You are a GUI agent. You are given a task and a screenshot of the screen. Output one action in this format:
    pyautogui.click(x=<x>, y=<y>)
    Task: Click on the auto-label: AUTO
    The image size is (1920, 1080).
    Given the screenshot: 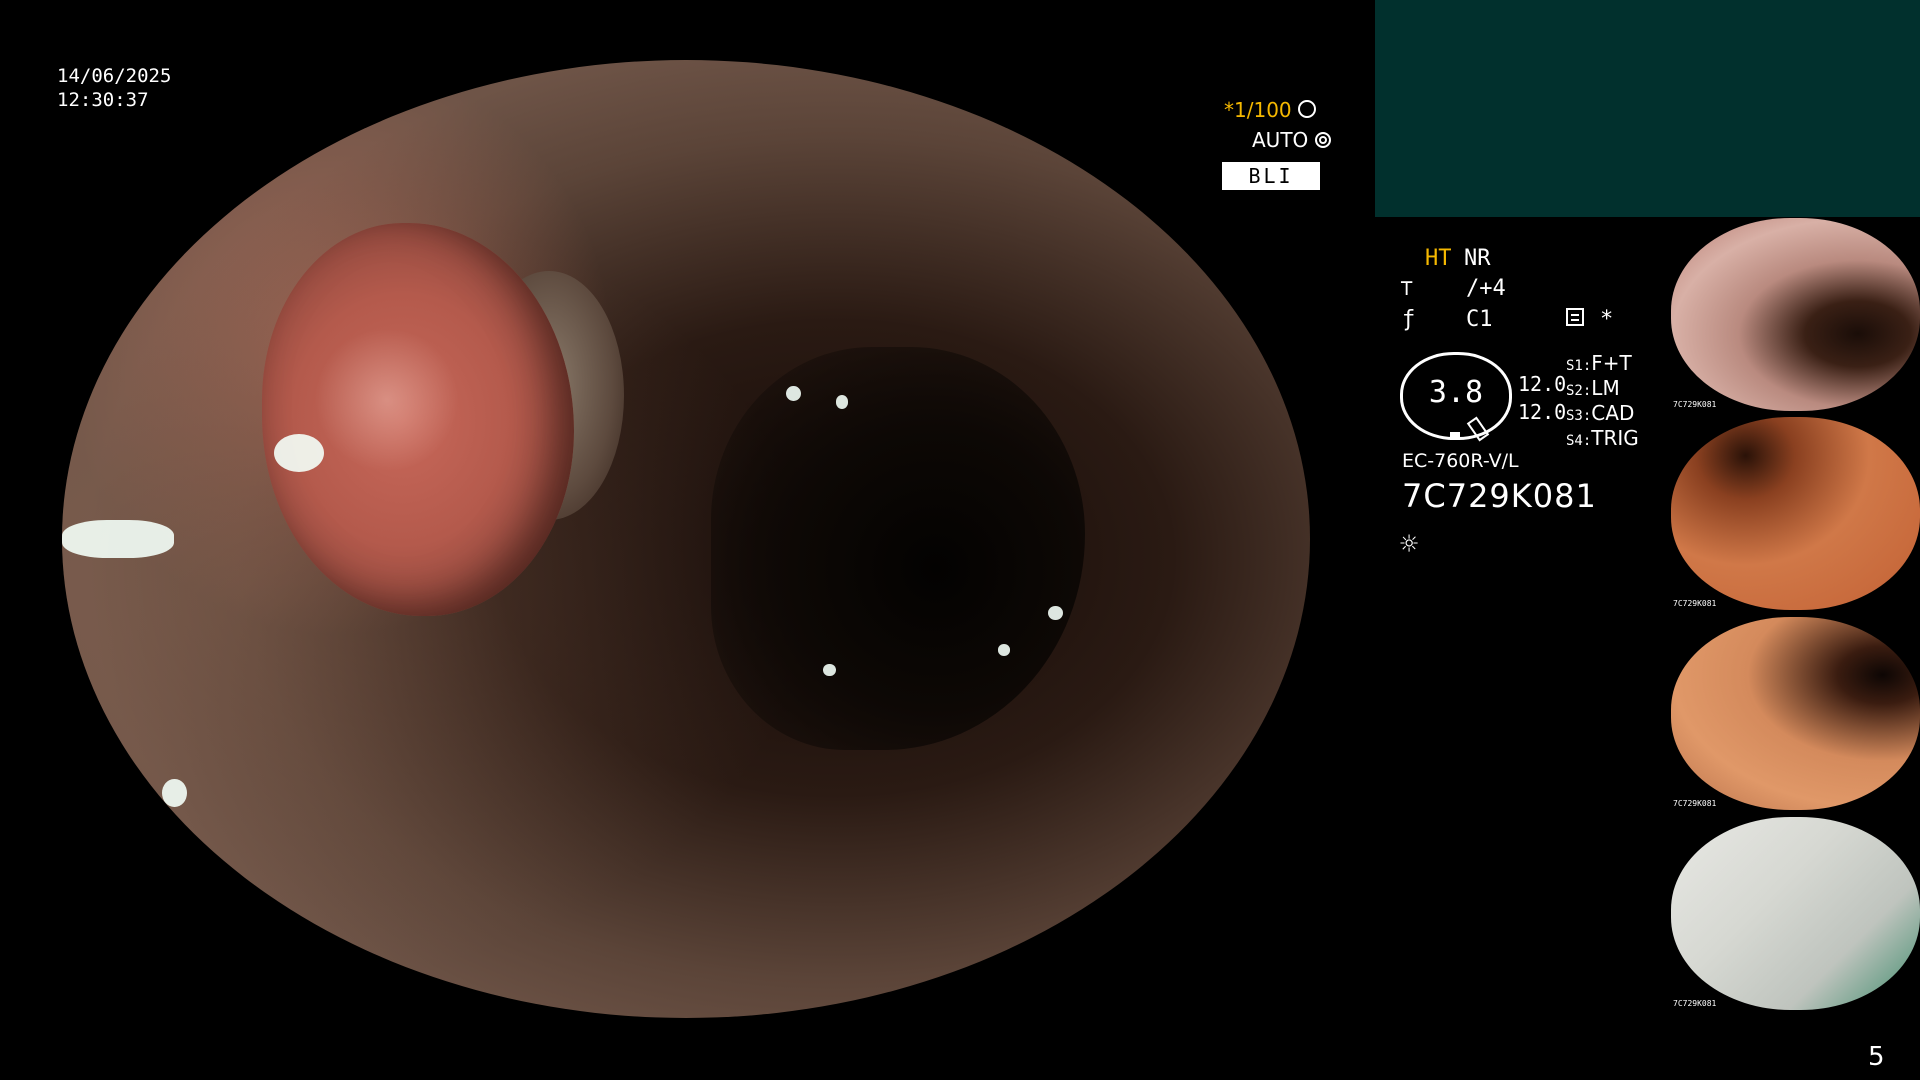 What is the action you would take?
    pyautogui.click(x=1280, y=140)
    